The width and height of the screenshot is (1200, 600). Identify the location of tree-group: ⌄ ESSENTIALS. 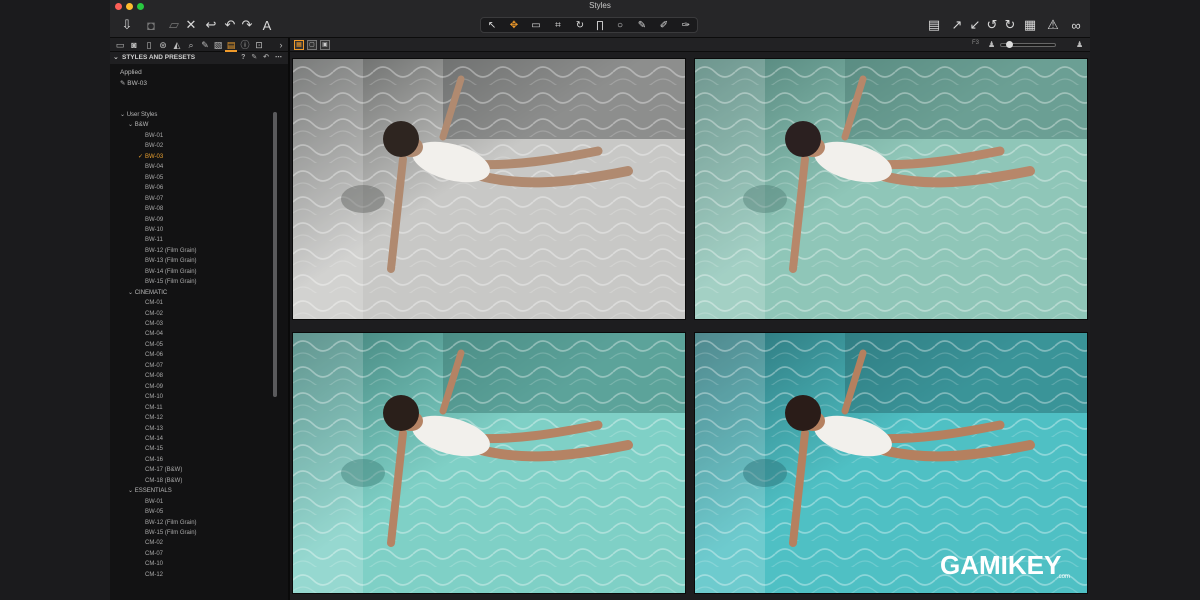
(150, 491).